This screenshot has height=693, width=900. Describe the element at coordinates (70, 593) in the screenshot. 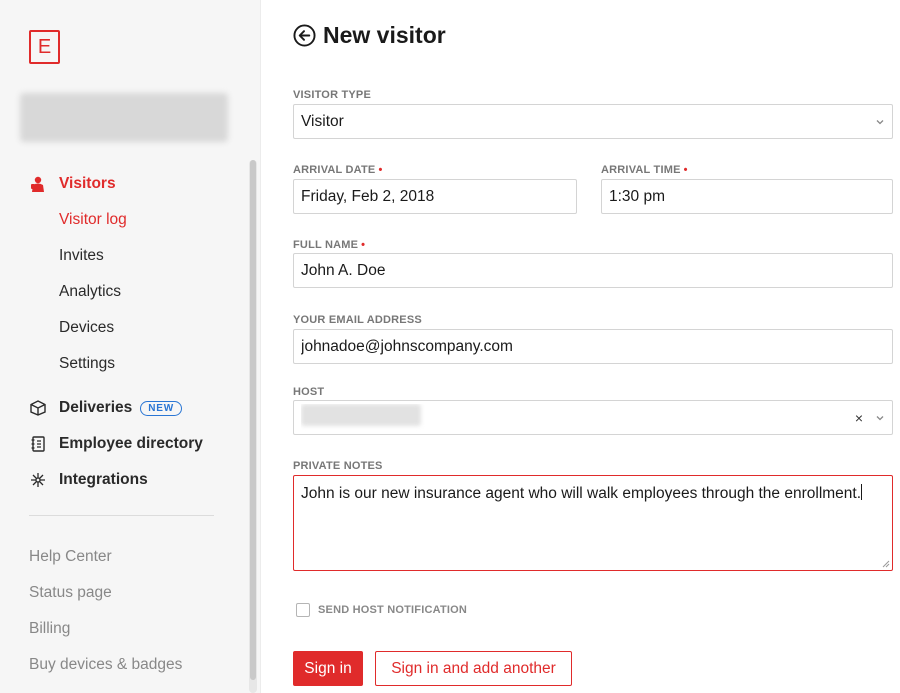

I see `footer-link-status-page: Status page` at that location.